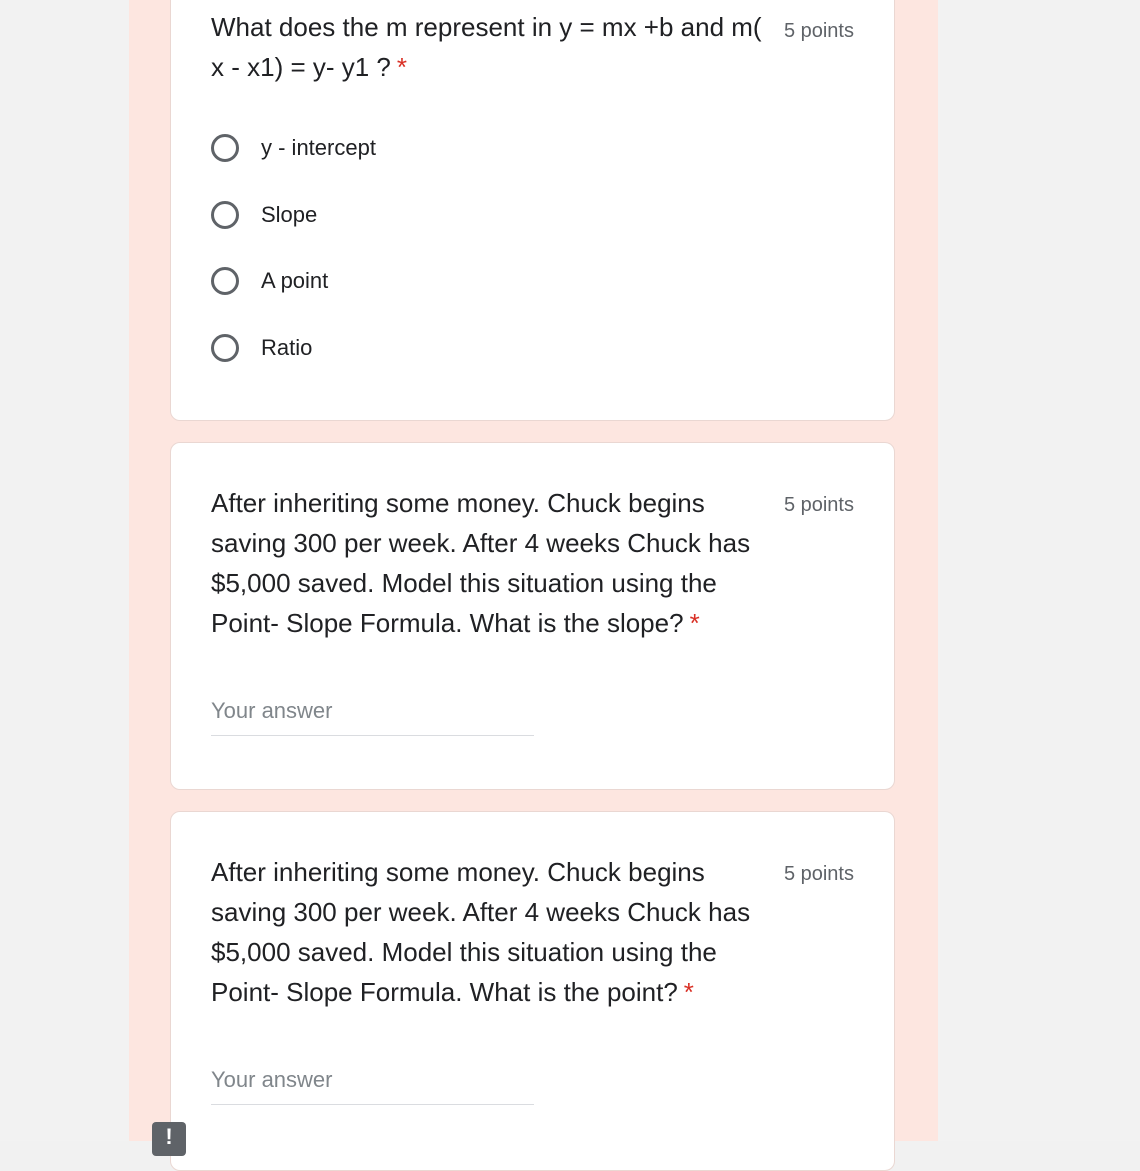  I want to click on option-y-intercept: y - intercept, so click(293, 148).